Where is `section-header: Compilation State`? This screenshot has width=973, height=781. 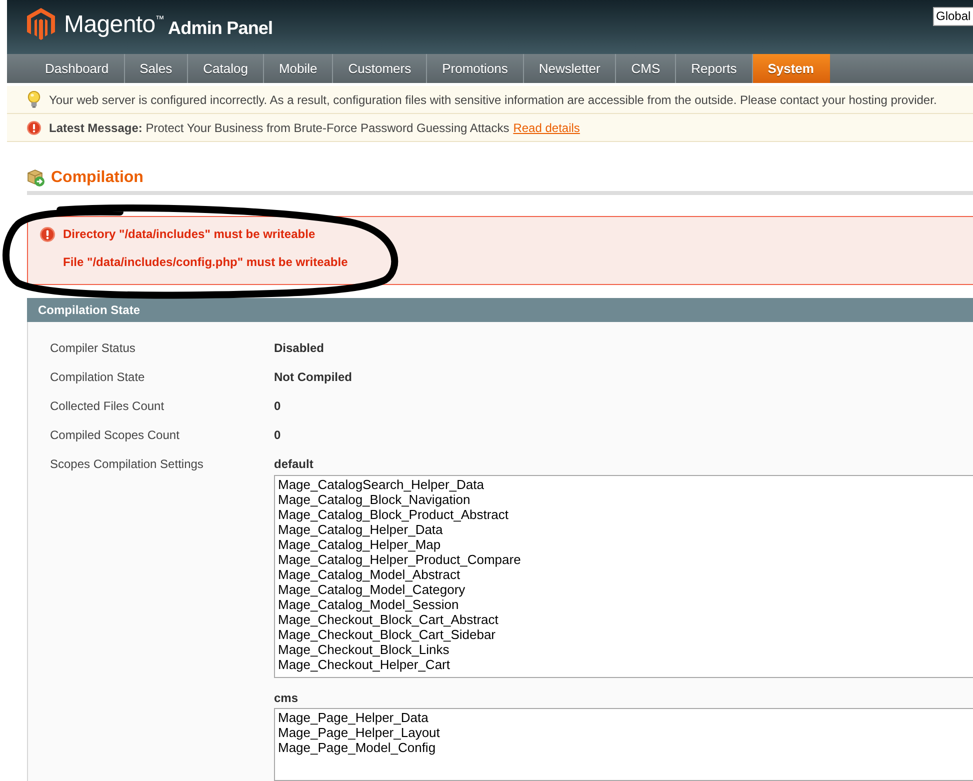
section-header: Compilation State is located at coordinates (500, 310).